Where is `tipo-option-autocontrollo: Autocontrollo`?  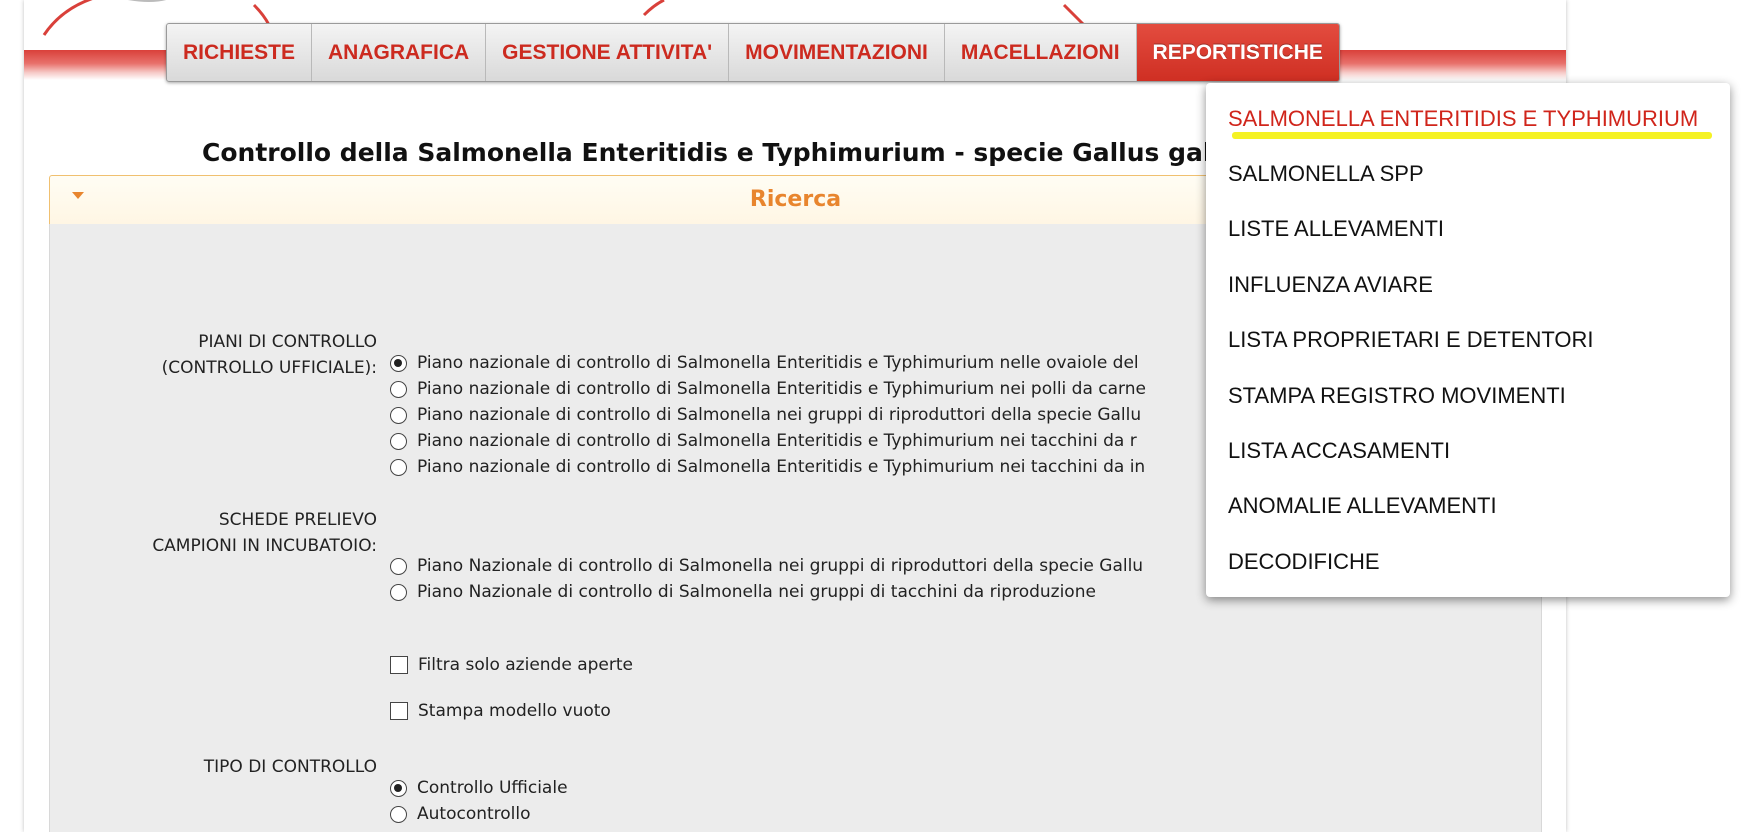 tipo-option-autocontrollo: Autocontrollo is located at coordinates (460, 814).